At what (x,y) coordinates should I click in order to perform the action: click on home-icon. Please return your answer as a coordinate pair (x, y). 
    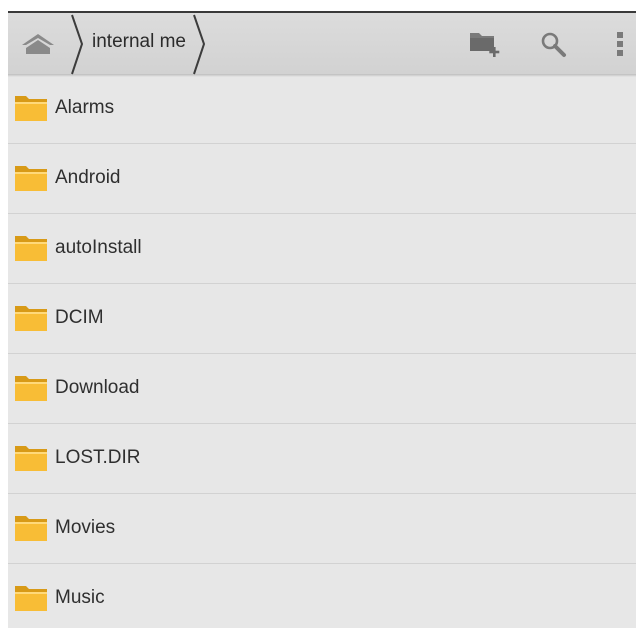
    Looking at the image, I should click on (38, 44).